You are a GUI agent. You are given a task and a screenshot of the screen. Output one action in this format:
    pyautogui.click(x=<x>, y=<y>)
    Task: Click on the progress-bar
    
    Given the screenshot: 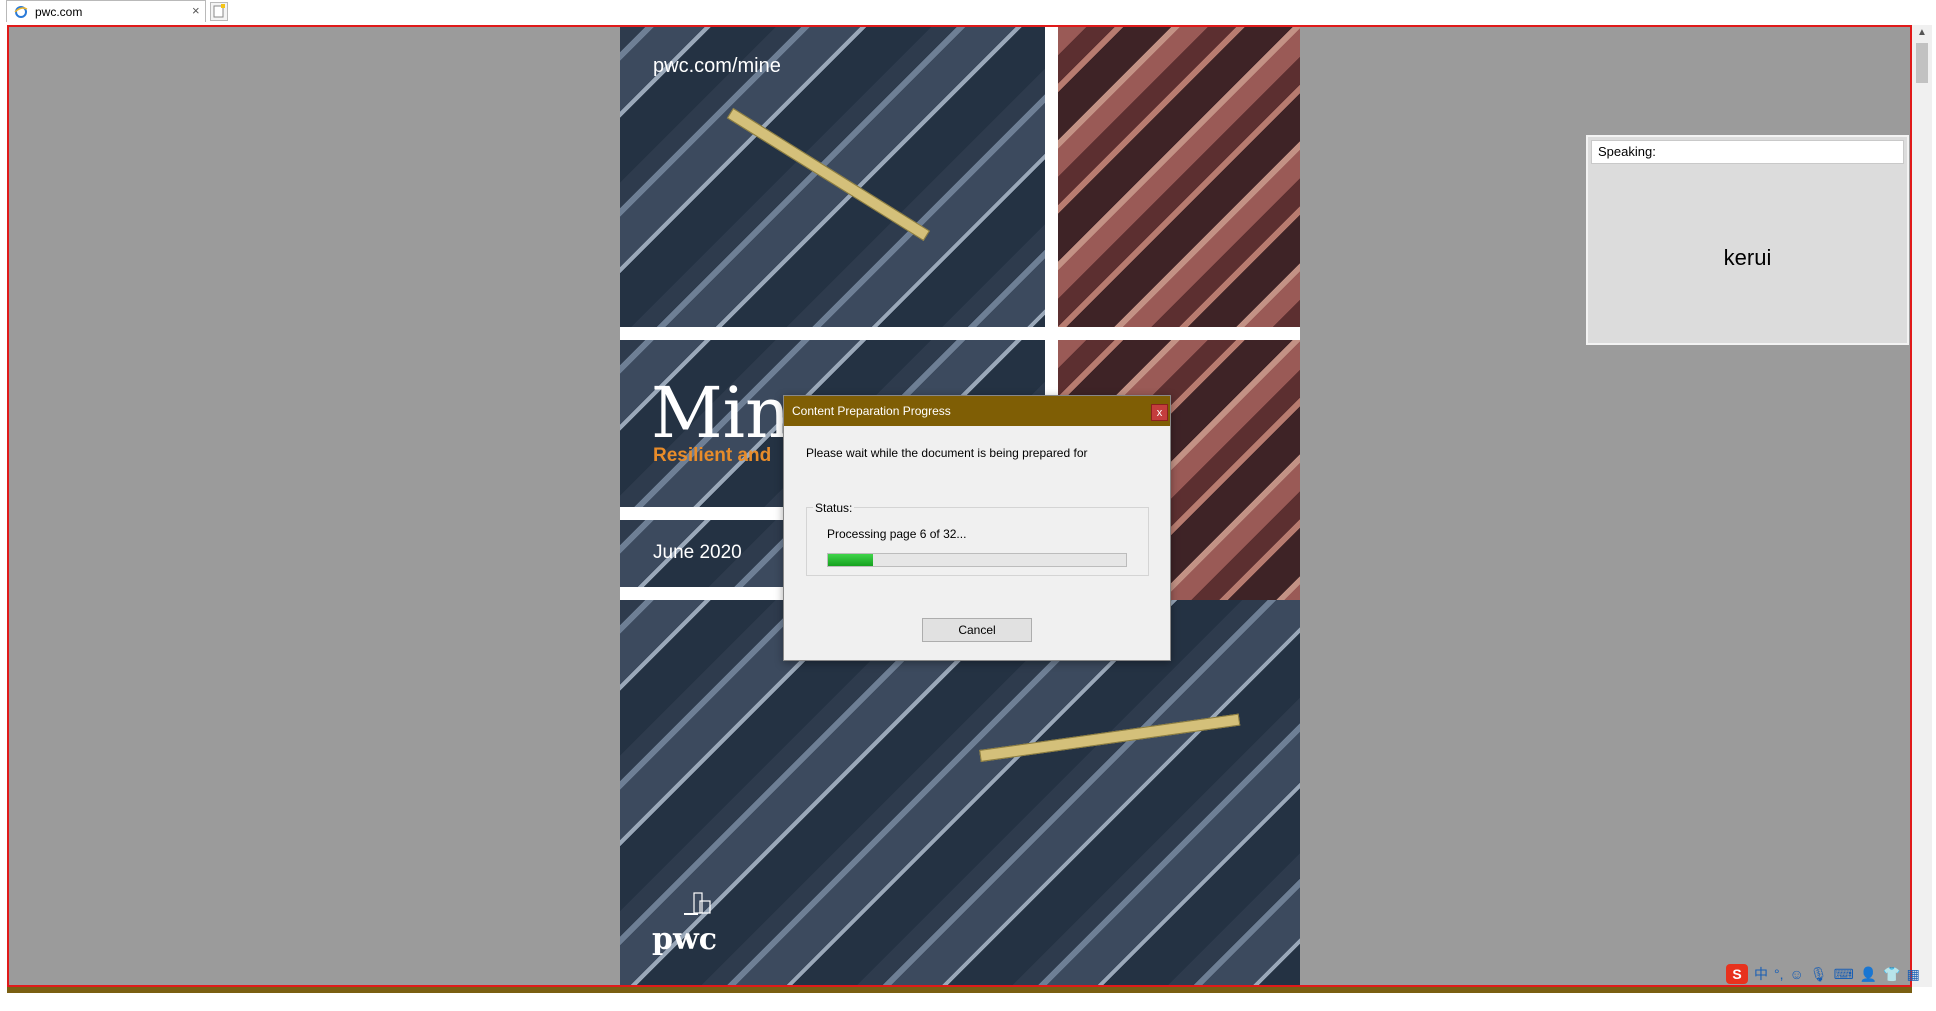 What is the action you would take?
    pyautogui.click(x=977, y=560)
    